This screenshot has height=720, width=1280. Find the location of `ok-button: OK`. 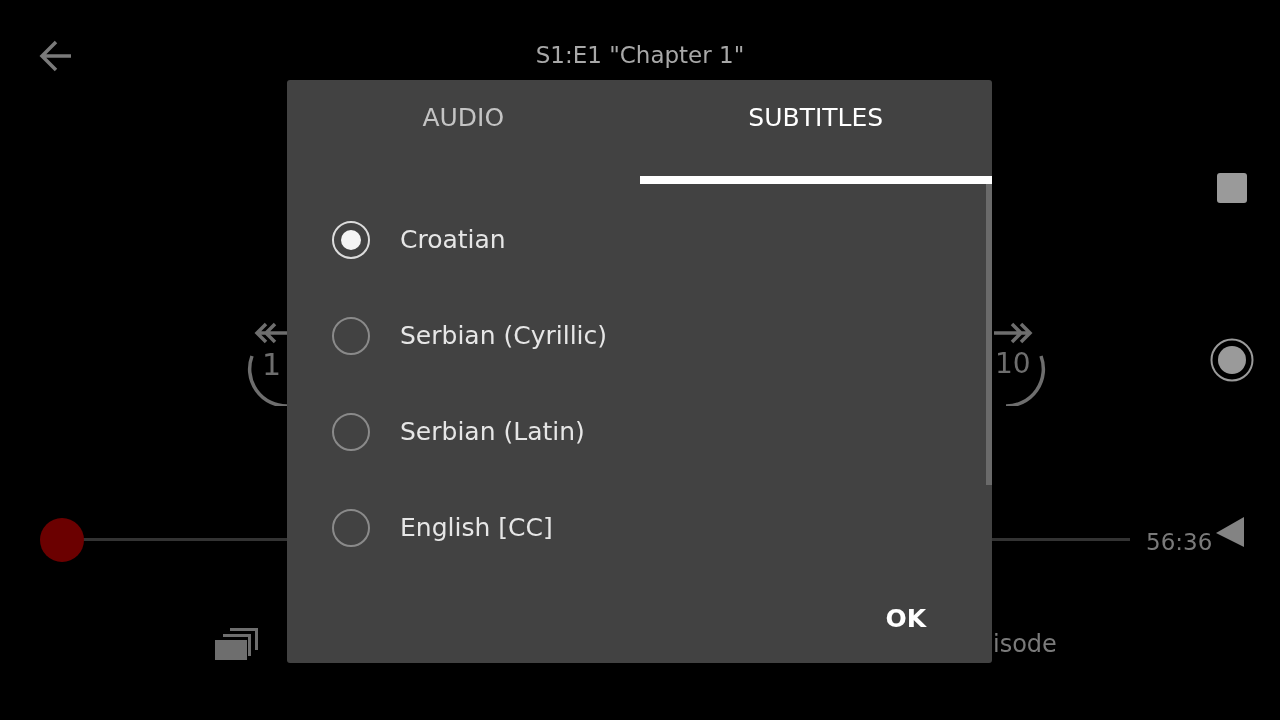

ok-button: OK is located at coordinates (905, 618).